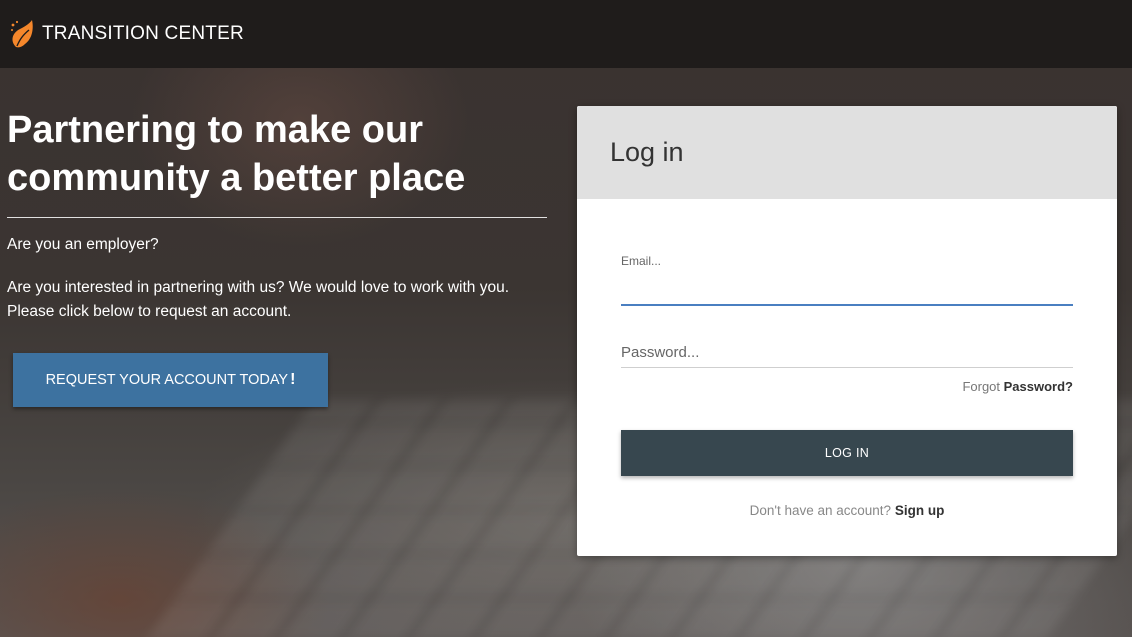 The image size is (1132, 637). What do you see at coordinates (293, 379) in the screenshot?
I see `exclamation-icon: !` at bounding box center [293, 379].